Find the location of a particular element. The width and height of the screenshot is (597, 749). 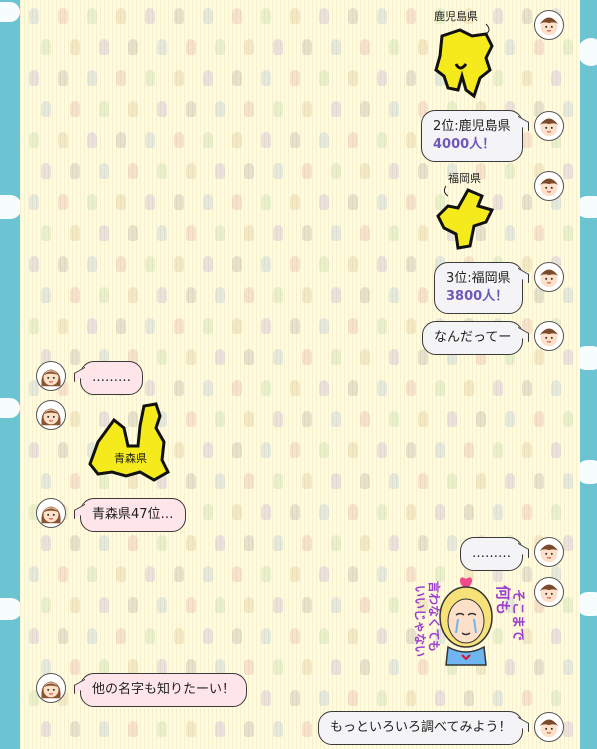

count-text: 3800人！ is located at coordinates (477, 296).